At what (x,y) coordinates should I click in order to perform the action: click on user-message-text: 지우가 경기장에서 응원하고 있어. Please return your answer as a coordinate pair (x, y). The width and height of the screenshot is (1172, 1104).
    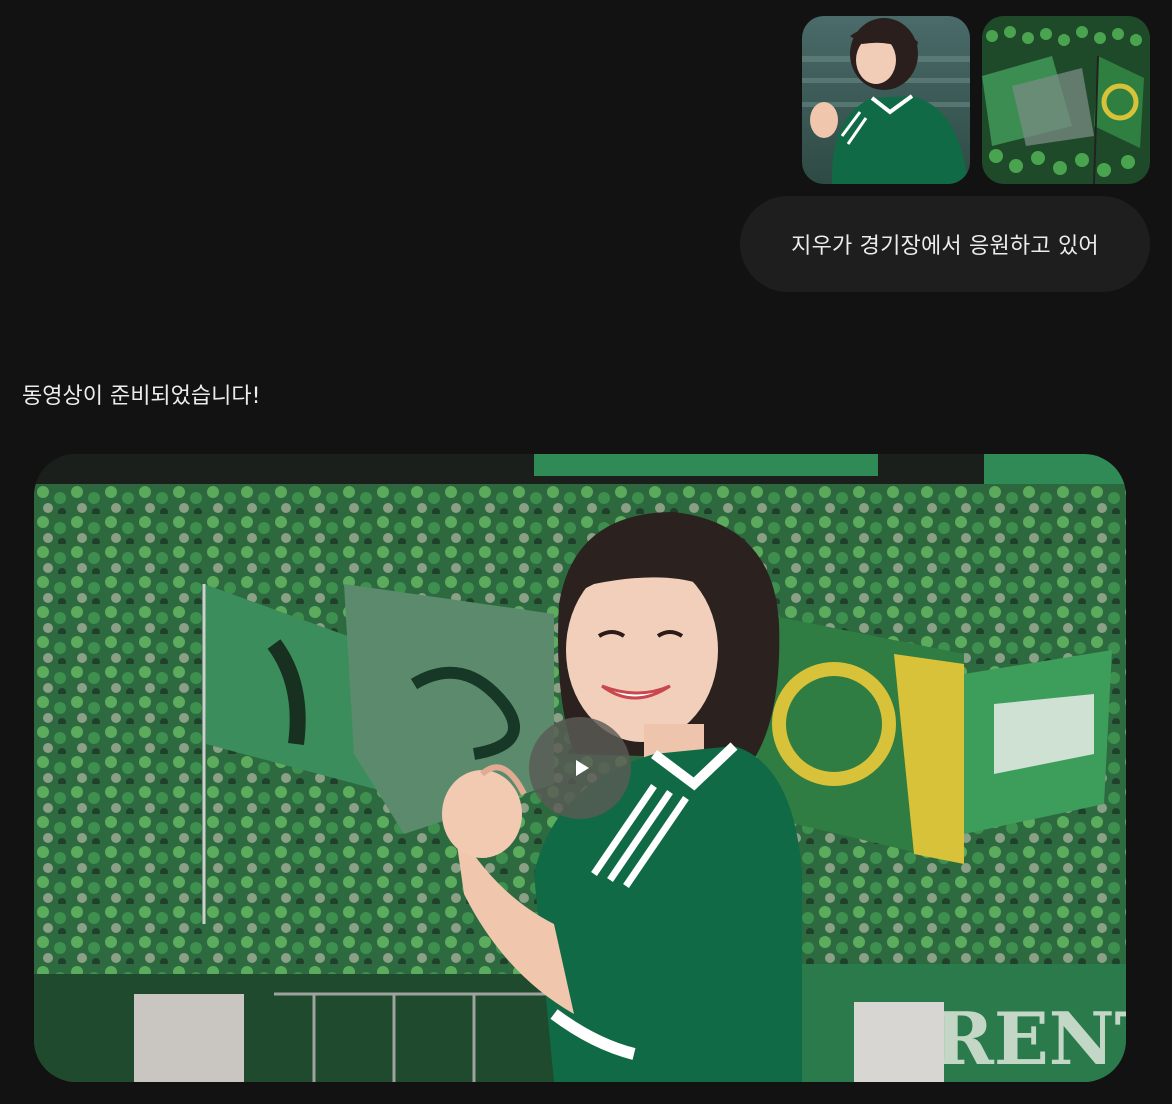
    Looking at the image, I should click on (945, 246).